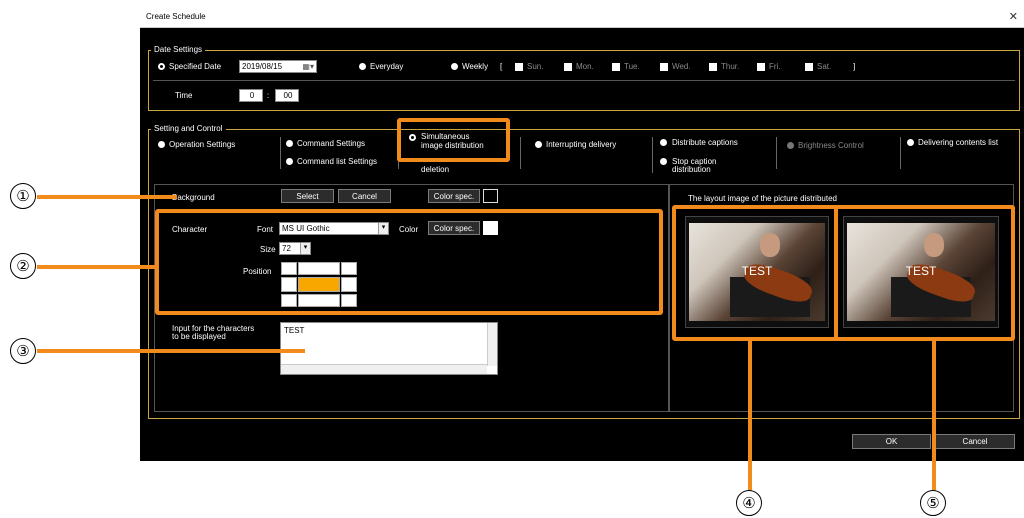 The height and width of the screenshot is (518, 1024). Describe the element at coordinates (349, 268) in the screenshot. I see `position-cell-top-right` at that location.